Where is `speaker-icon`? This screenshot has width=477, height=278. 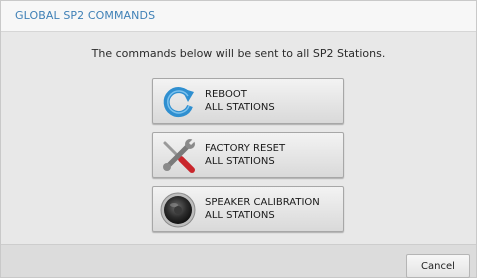
speaker-icon is located at coordinates (178, 210).